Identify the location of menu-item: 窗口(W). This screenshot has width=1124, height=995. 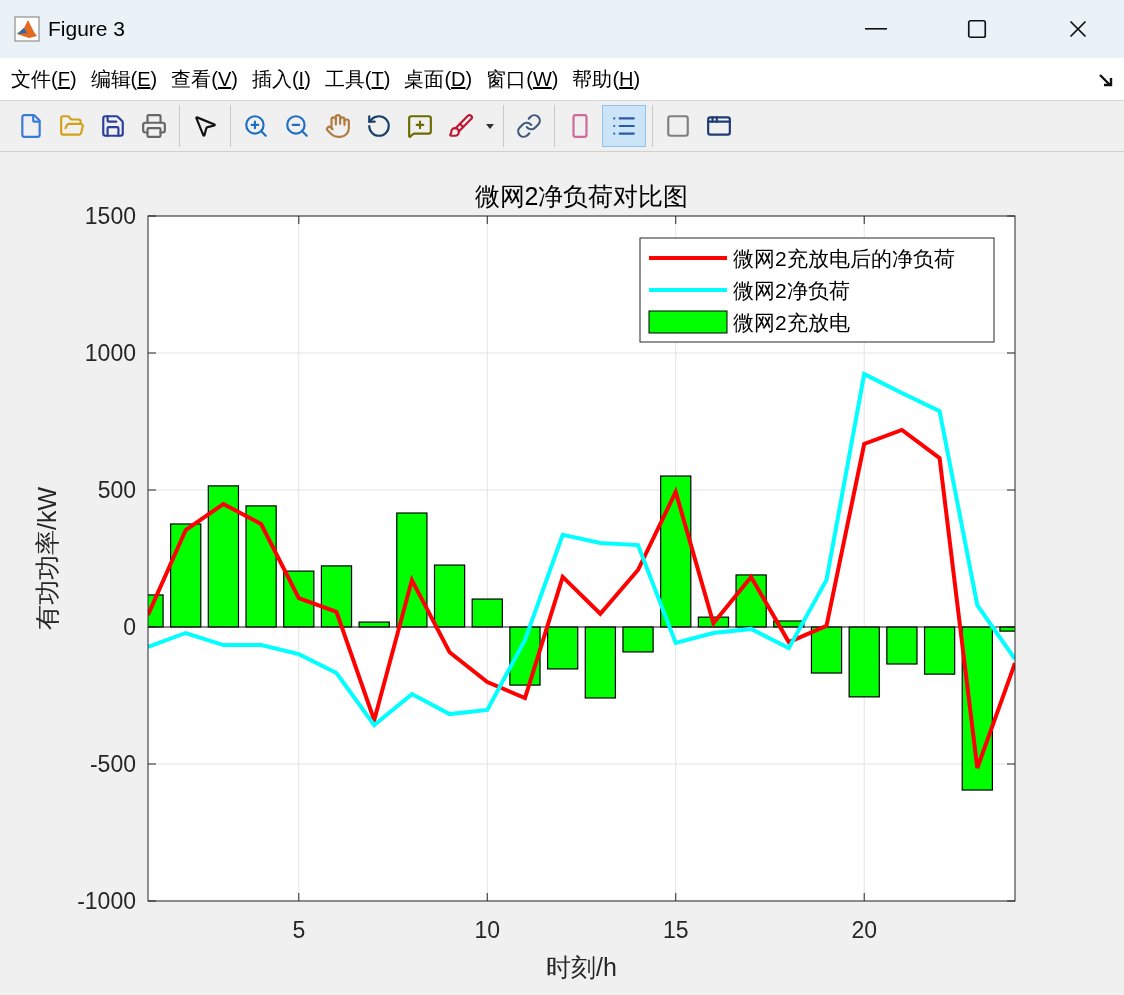
(522, 79).